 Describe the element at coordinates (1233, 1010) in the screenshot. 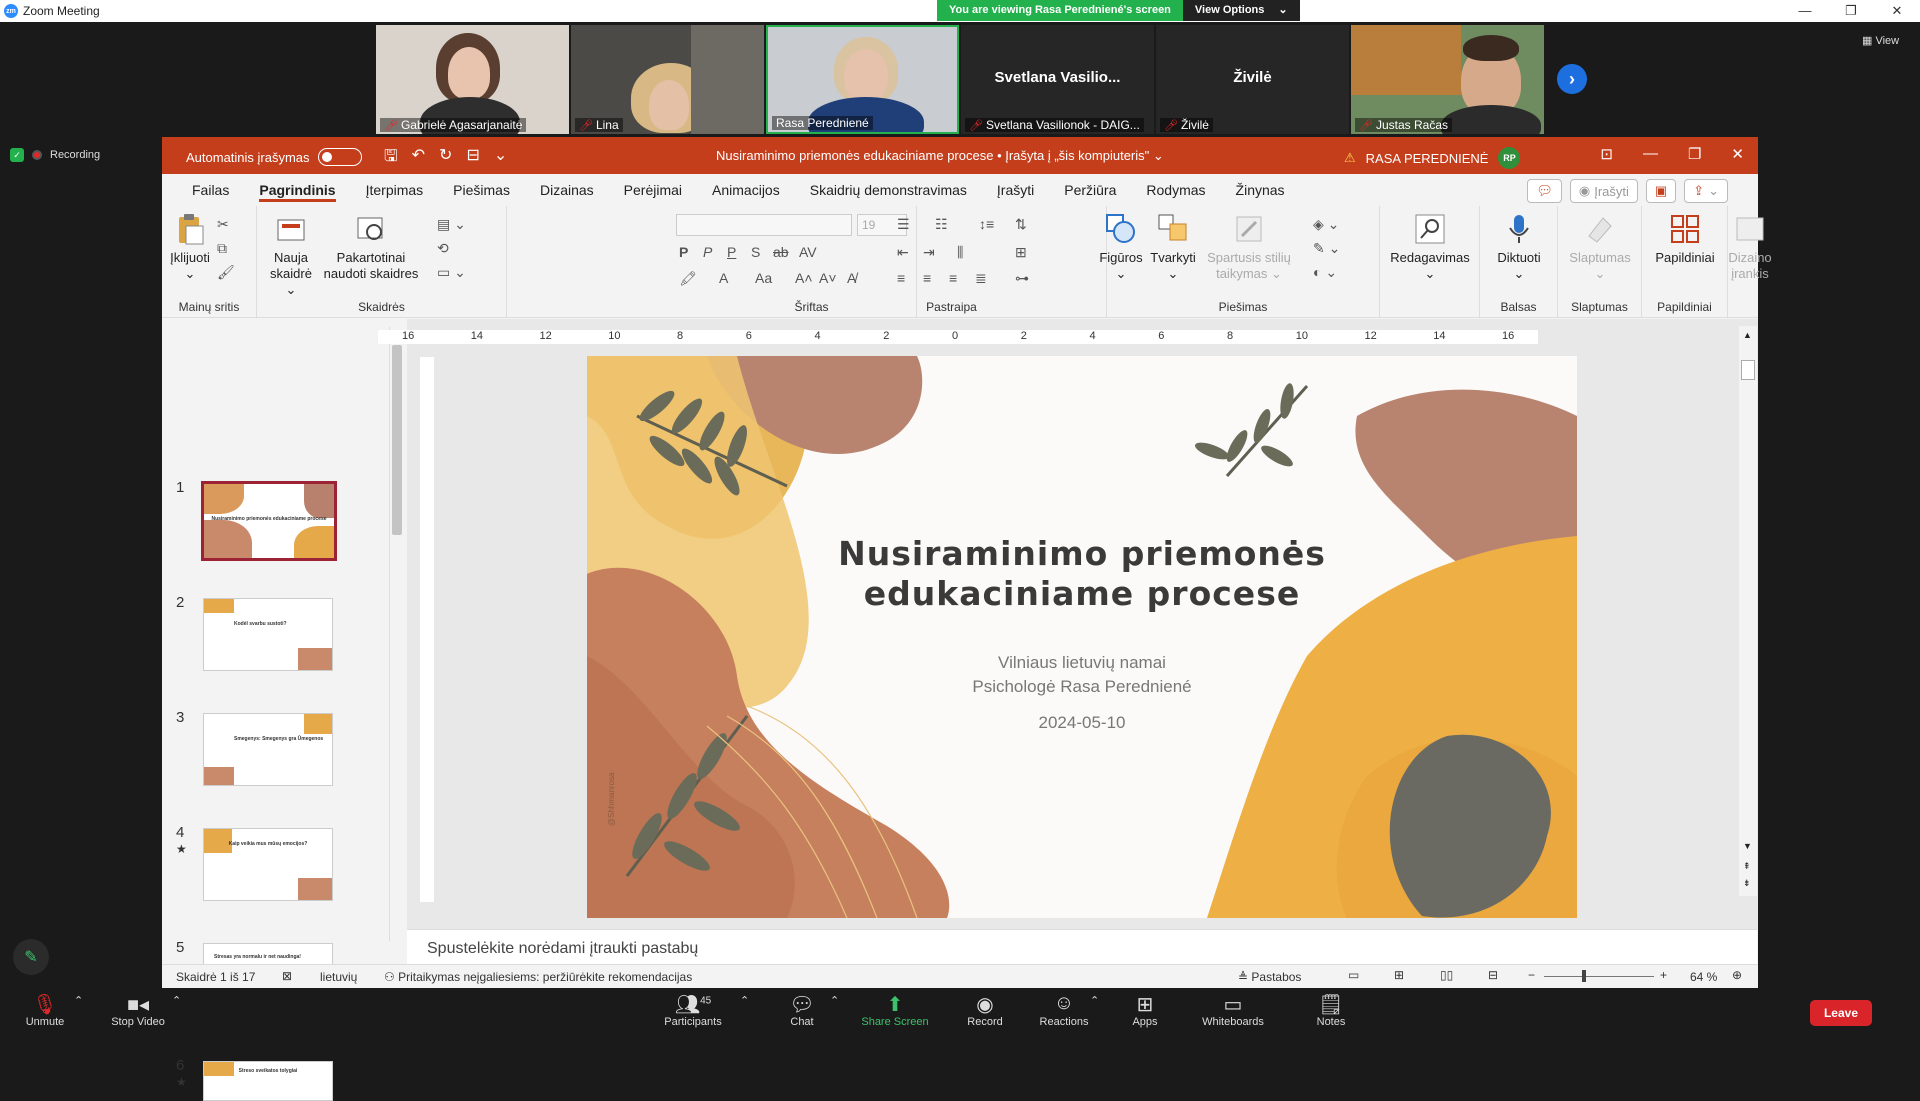

I see `whiteboards-button: ▭ Whiteboards` at that location.